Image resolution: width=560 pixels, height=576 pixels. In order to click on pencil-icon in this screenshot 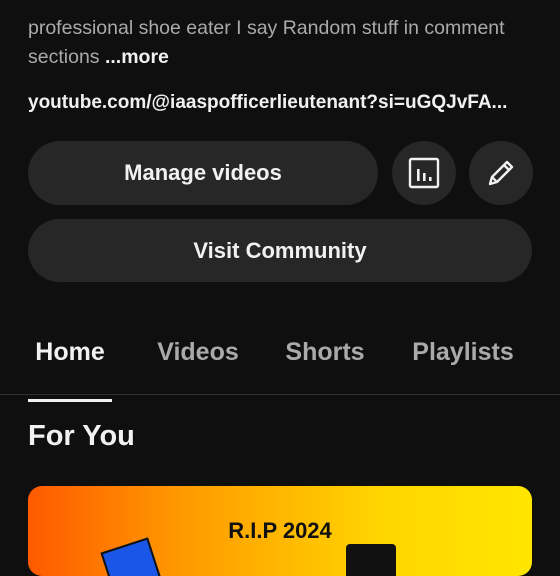, I will do `click(501, 173)`.